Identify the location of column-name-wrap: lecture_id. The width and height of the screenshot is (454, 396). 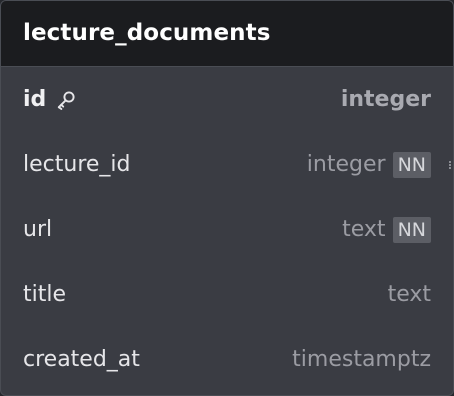
(77, 164).